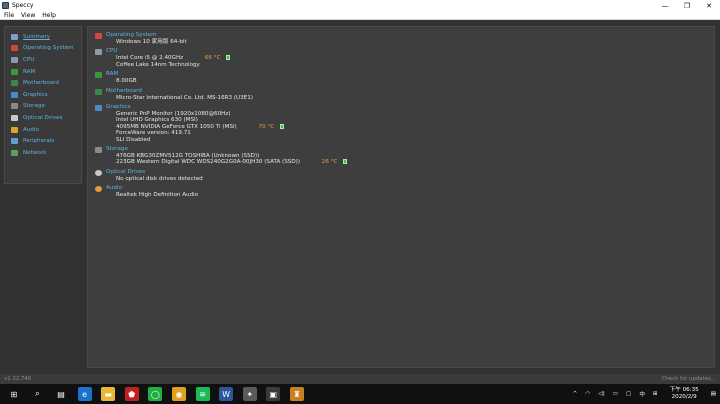  Describe the element at coordinates (39, 141) in the screenshot. I see `sidebar-item-label: Peripherals` at that location.